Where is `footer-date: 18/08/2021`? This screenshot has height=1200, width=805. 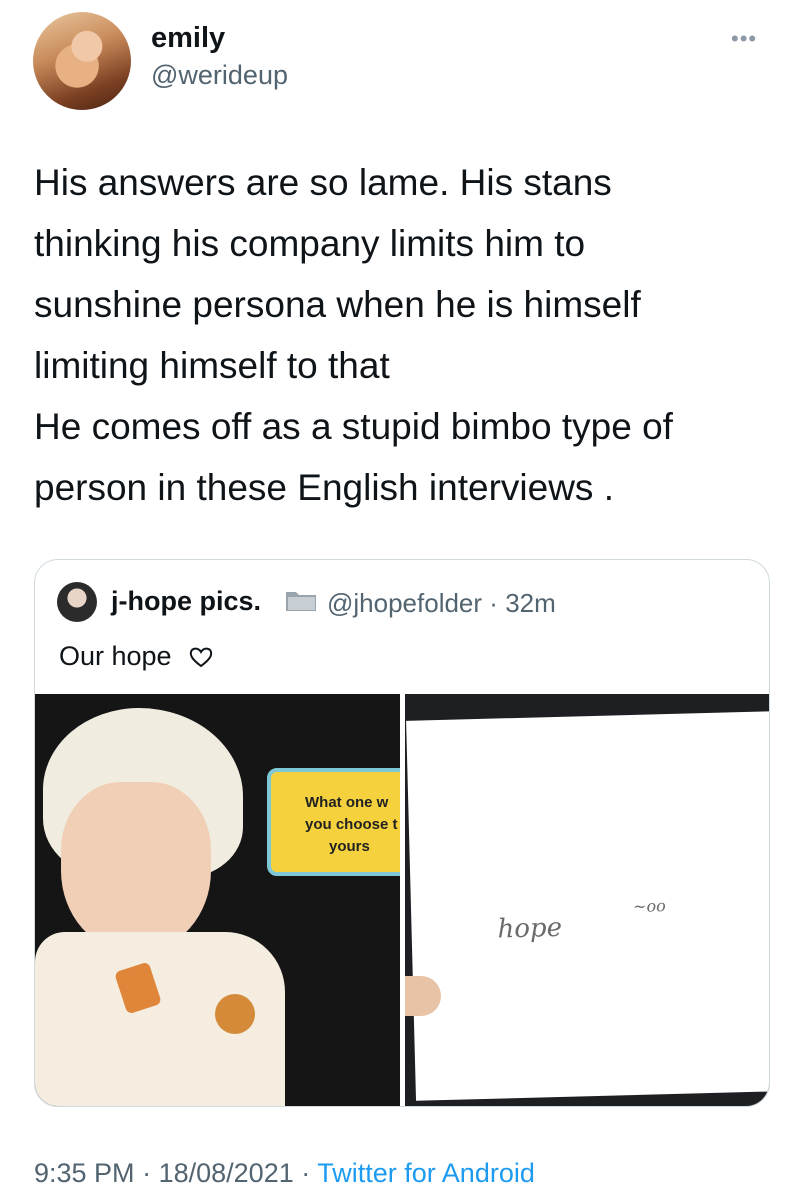 footer-date: 18/08/2021 is located at coordinates (226, 1173).